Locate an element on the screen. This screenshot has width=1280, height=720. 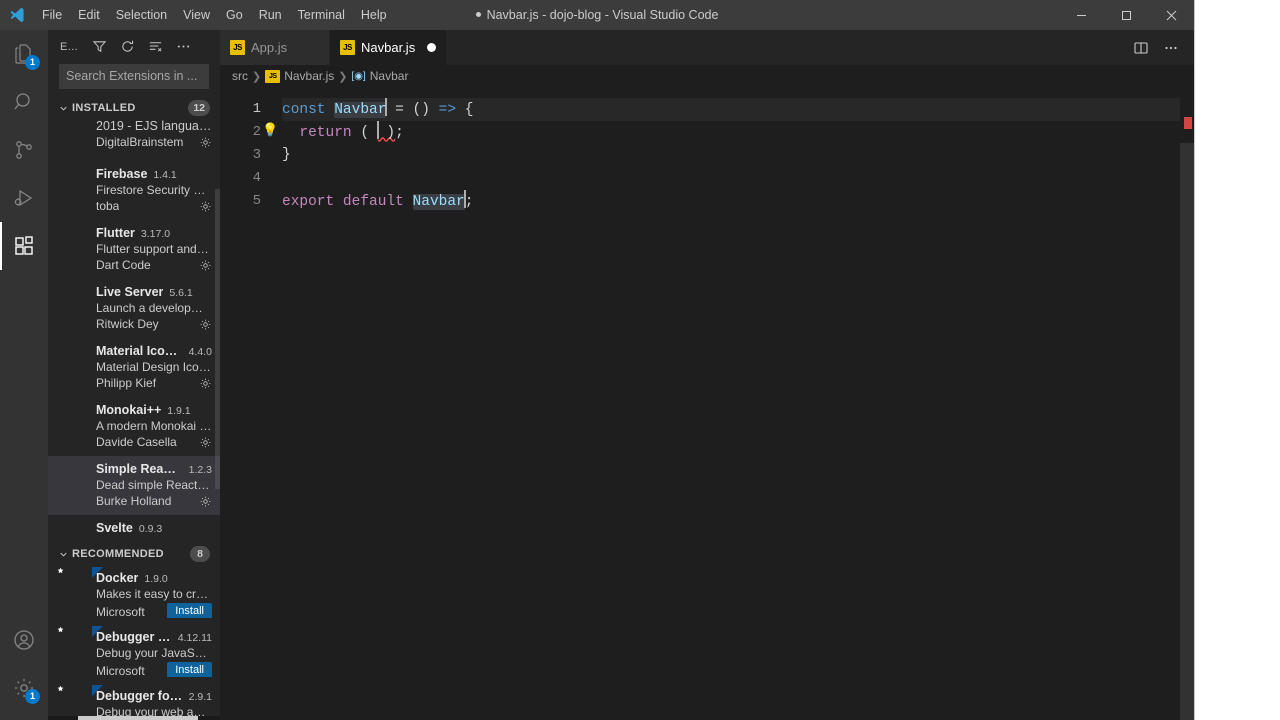
sidebar-item-run-and-debug is located at coordinates (24, 198).